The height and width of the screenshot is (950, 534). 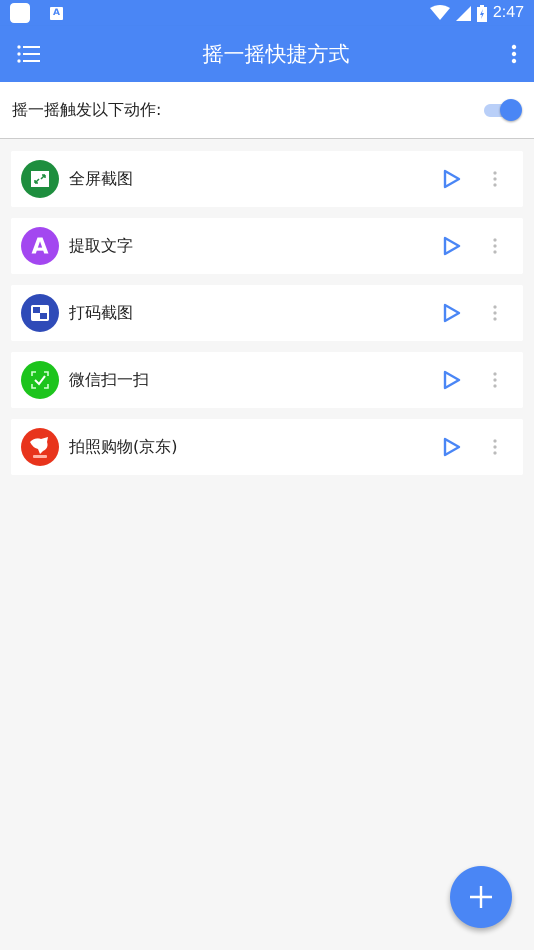 What do you see at coordinates (29, 54) in the screenshot?
I see `menu-icon` at bounding box center [29, 54].